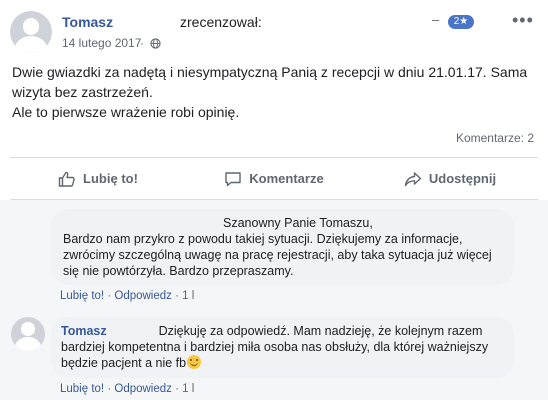  Describe the element at coordinates (413, 178) in the screenshot. I see `share-arrow-icon` at that location.